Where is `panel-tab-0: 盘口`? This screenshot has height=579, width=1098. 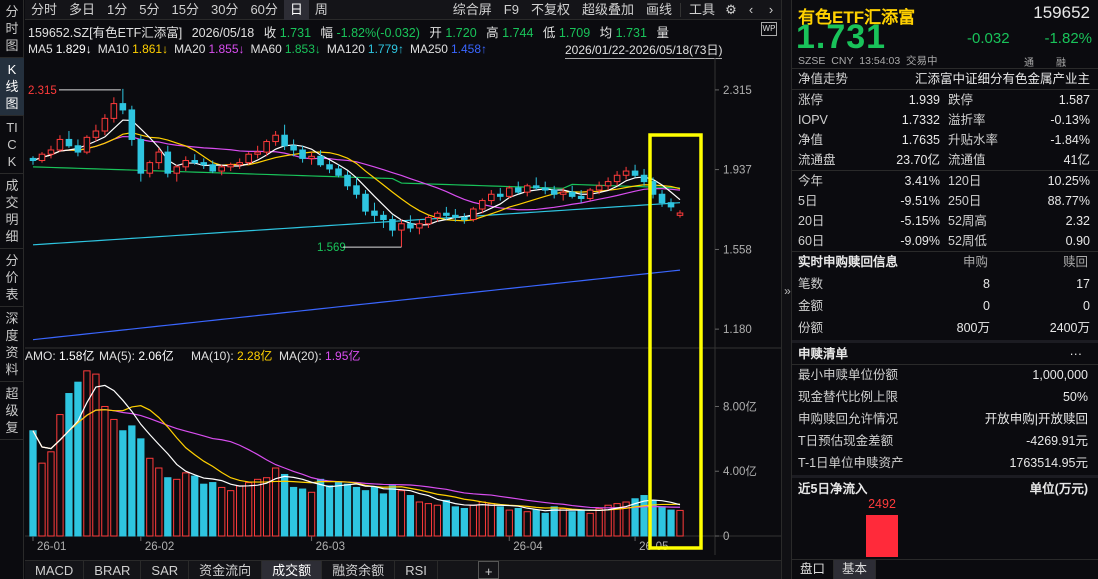
panel-tab-0: 盘口 is located at coordinates (813, 569).